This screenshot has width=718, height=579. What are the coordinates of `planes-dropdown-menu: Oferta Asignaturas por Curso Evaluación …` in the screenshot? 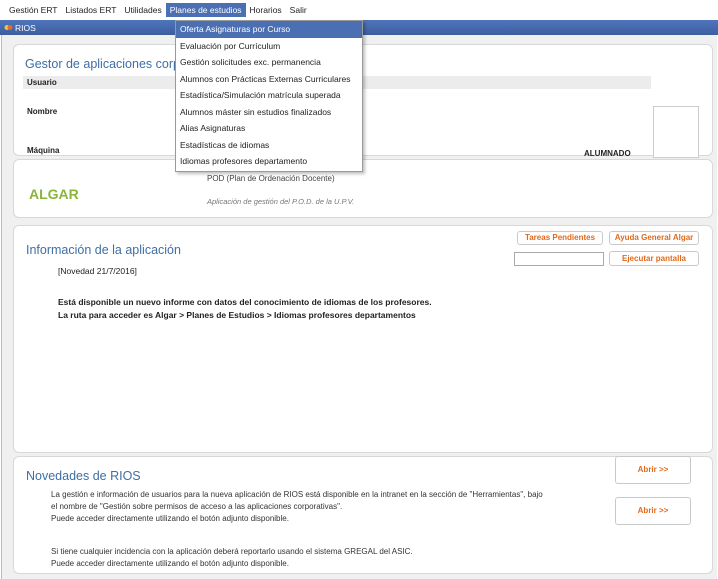 It's located at (269, 96).